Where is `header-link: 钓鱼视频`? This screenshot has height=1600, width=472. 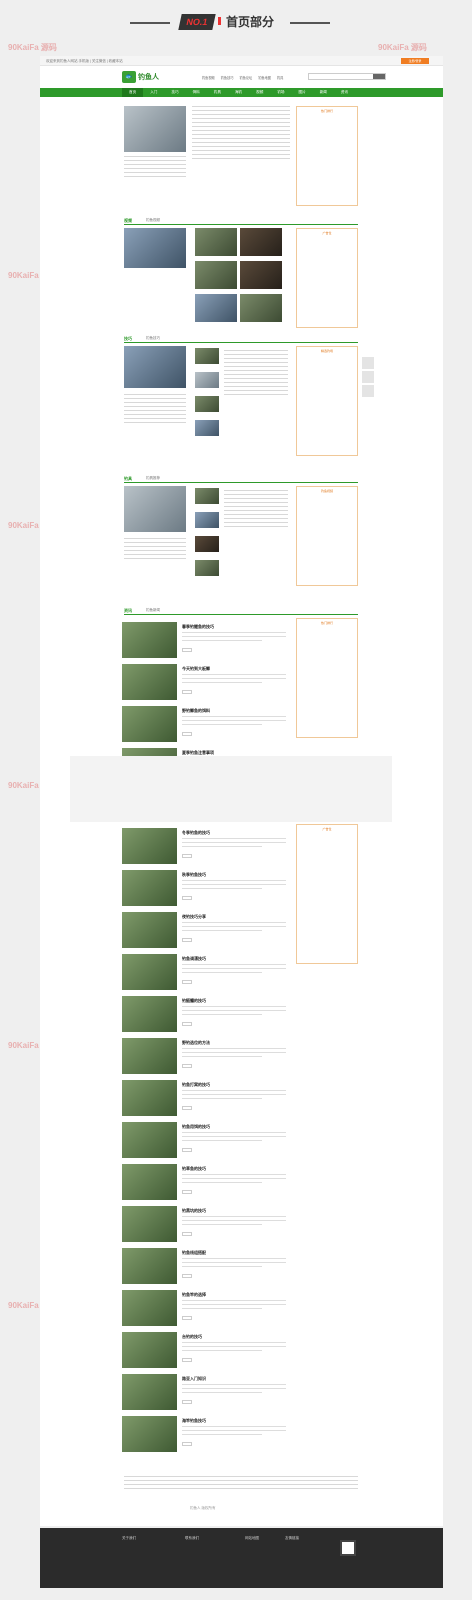 header-link: 钓鱼视频 is located at coordinates (208, 77).